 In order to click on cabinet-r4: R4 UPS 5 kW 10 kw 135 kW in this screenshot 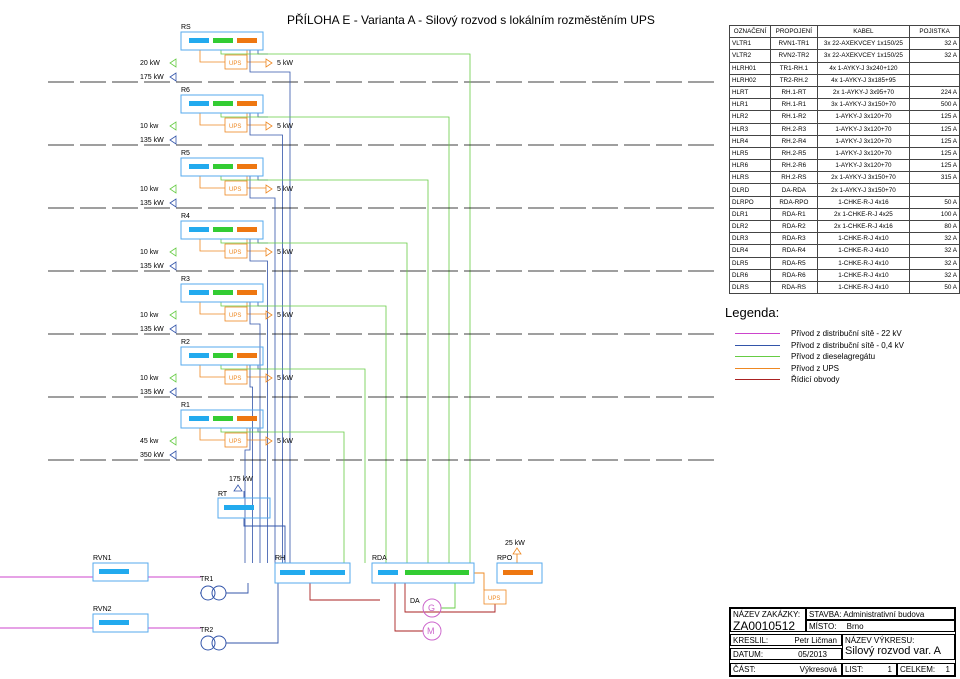, I will do `click(216, 242)`.